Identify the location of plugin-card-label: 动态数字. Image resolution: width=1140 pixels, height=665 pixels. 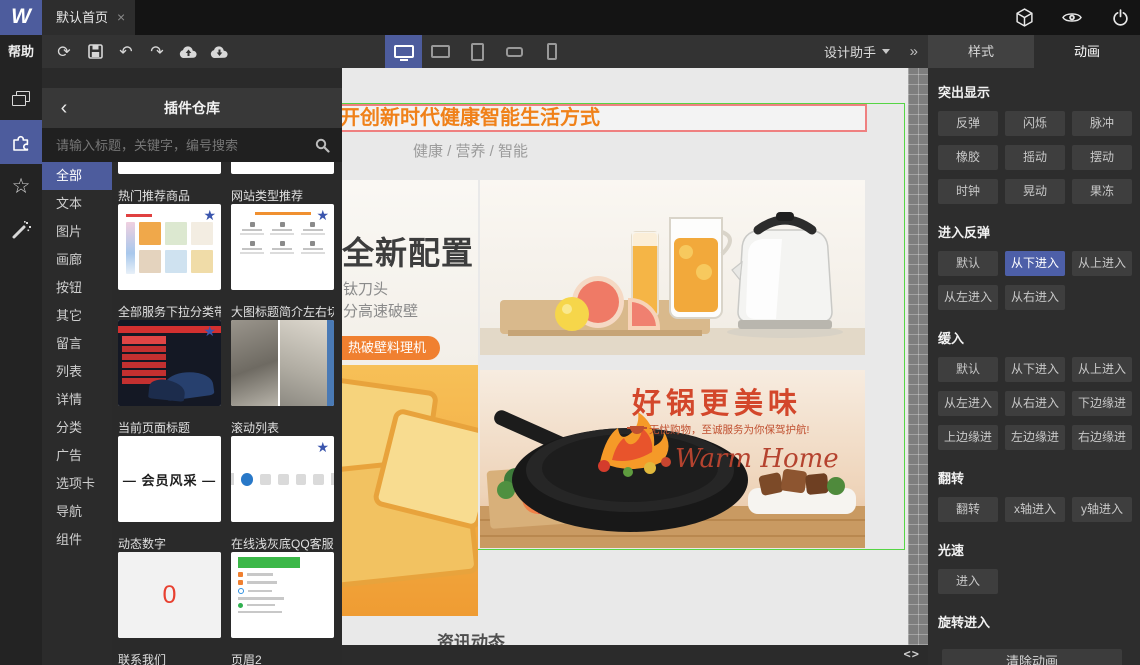
(142, 544).